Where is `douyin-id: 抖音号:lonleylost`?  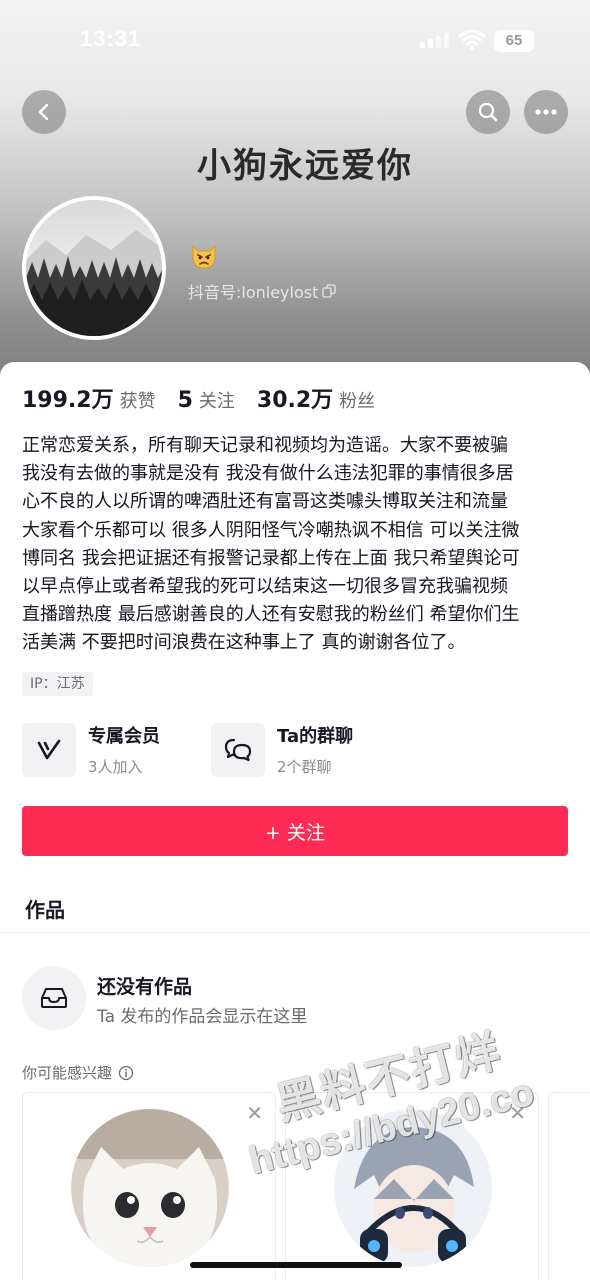 douyin-id: 抖音号:lonleylost is located at coordinates (262, 291).